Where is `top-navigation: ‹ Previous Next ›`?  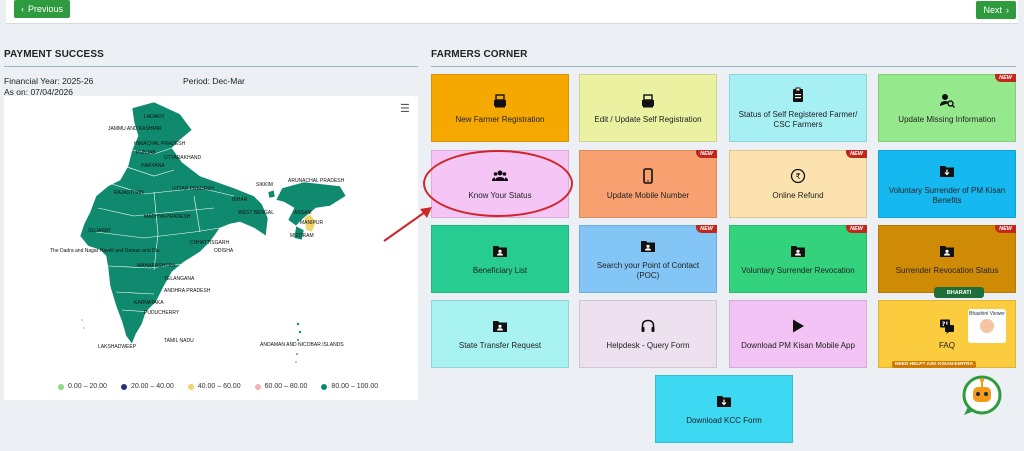 top-navigation: ‹ Previous Next › is located at coordinates (512, 12).